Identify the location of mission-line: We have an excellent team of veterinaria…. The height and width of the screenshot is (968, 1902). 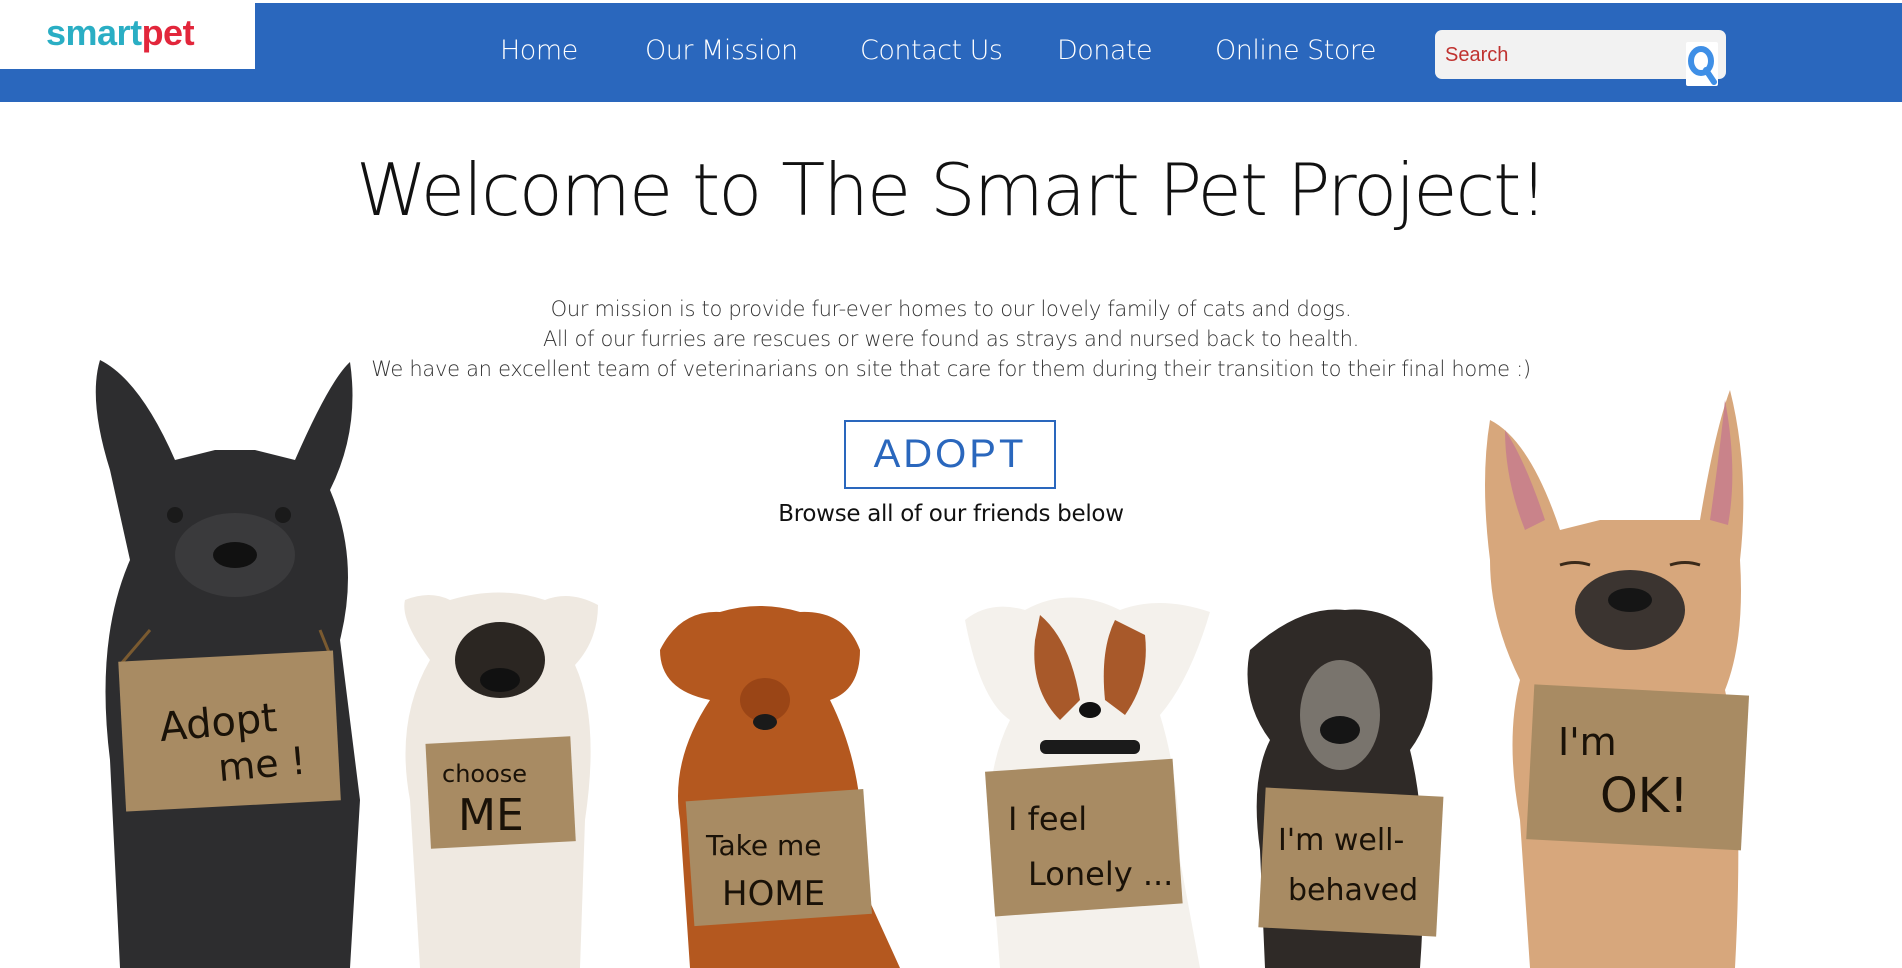
(951, 369).